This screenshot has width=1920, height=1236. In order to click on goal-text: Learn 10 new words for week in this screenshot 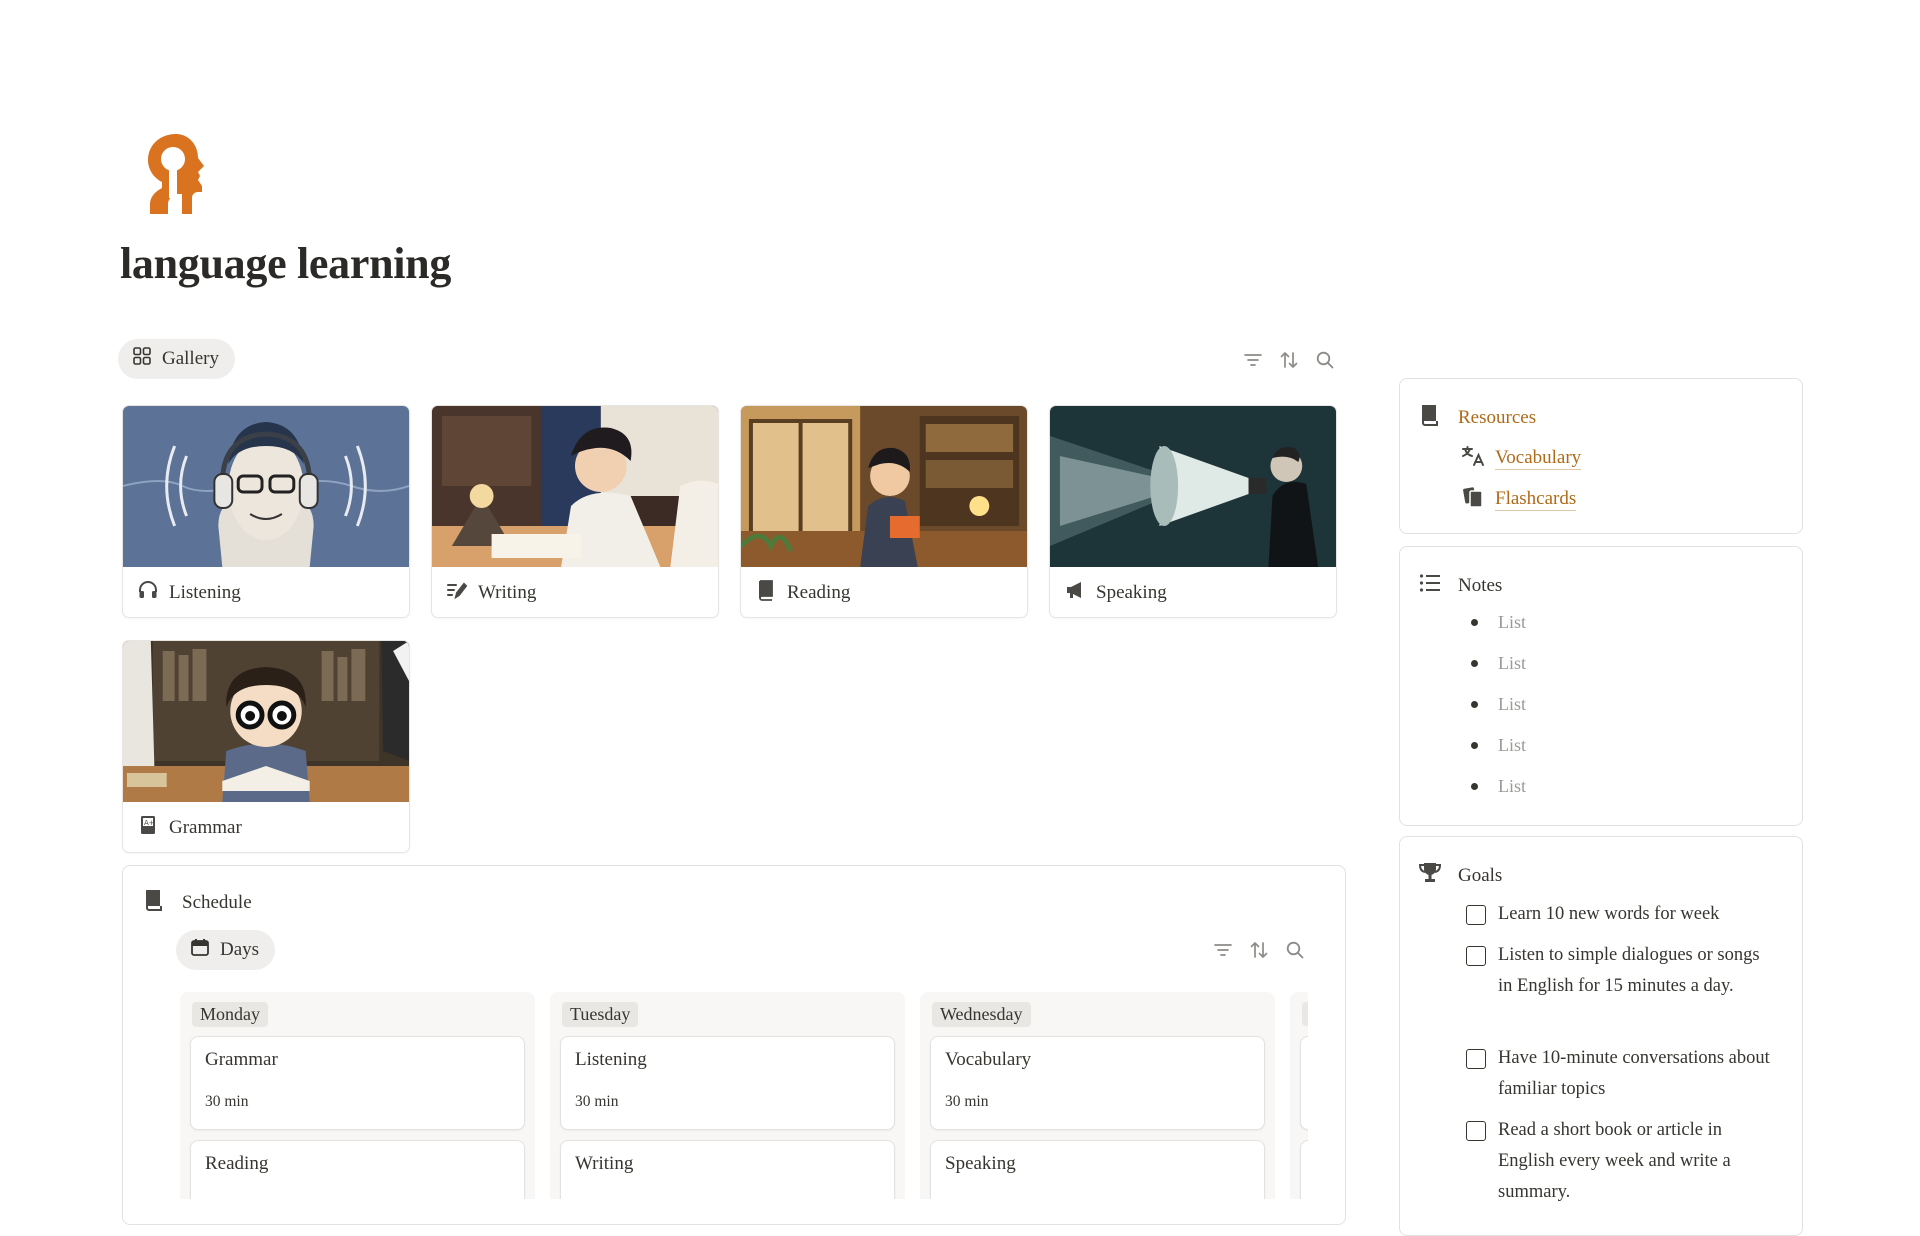, I will do `click(1609, 914)`.